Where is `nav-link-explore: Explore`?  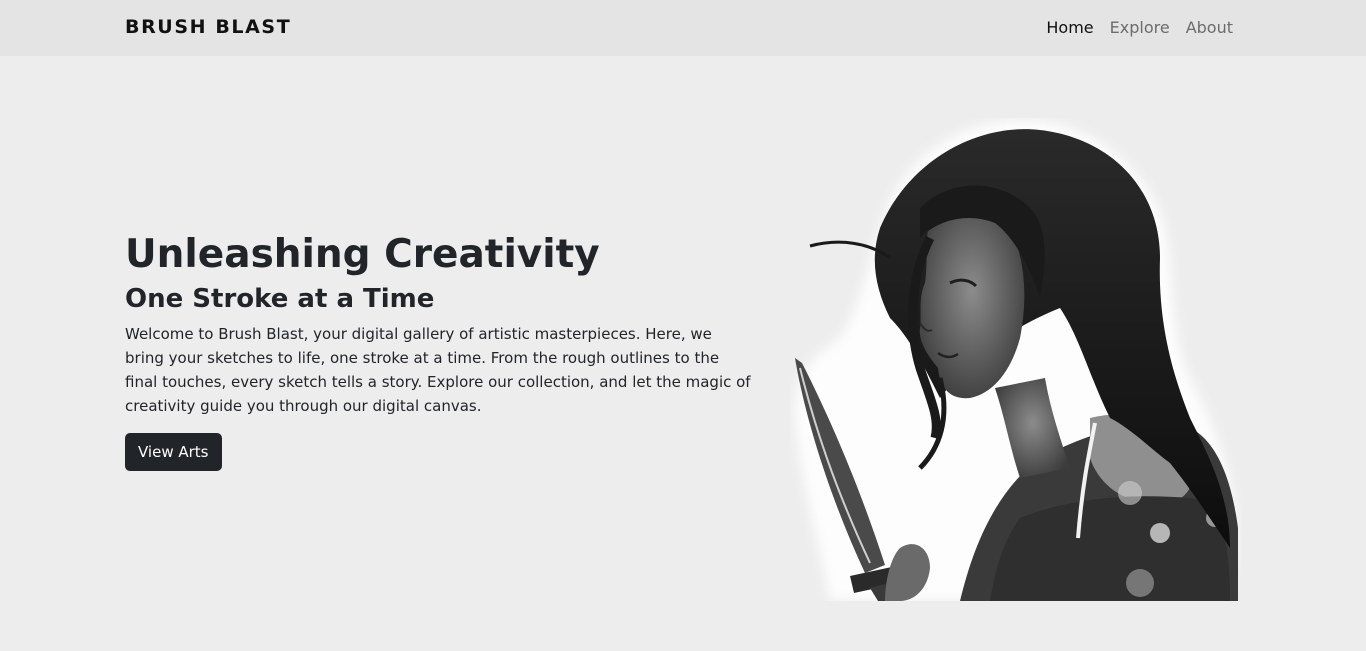 nav-link-explore: Explore is located at coordinates (1140, 27).